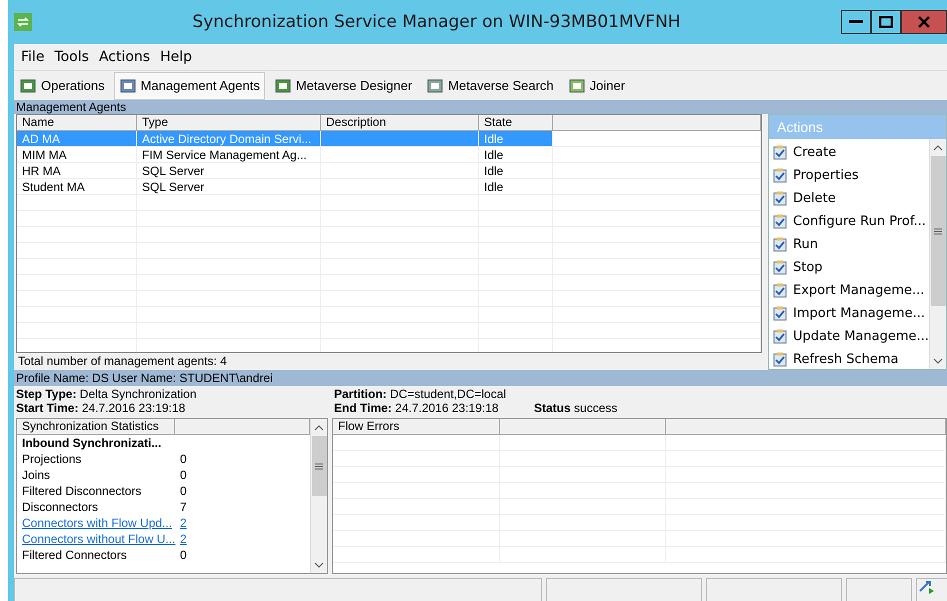 This screenshot has height=601, width=947. What do you see at coordinates (183, 507) in the screenshot?
I see `statistic-value: 7` at bounding box center [183, 507].